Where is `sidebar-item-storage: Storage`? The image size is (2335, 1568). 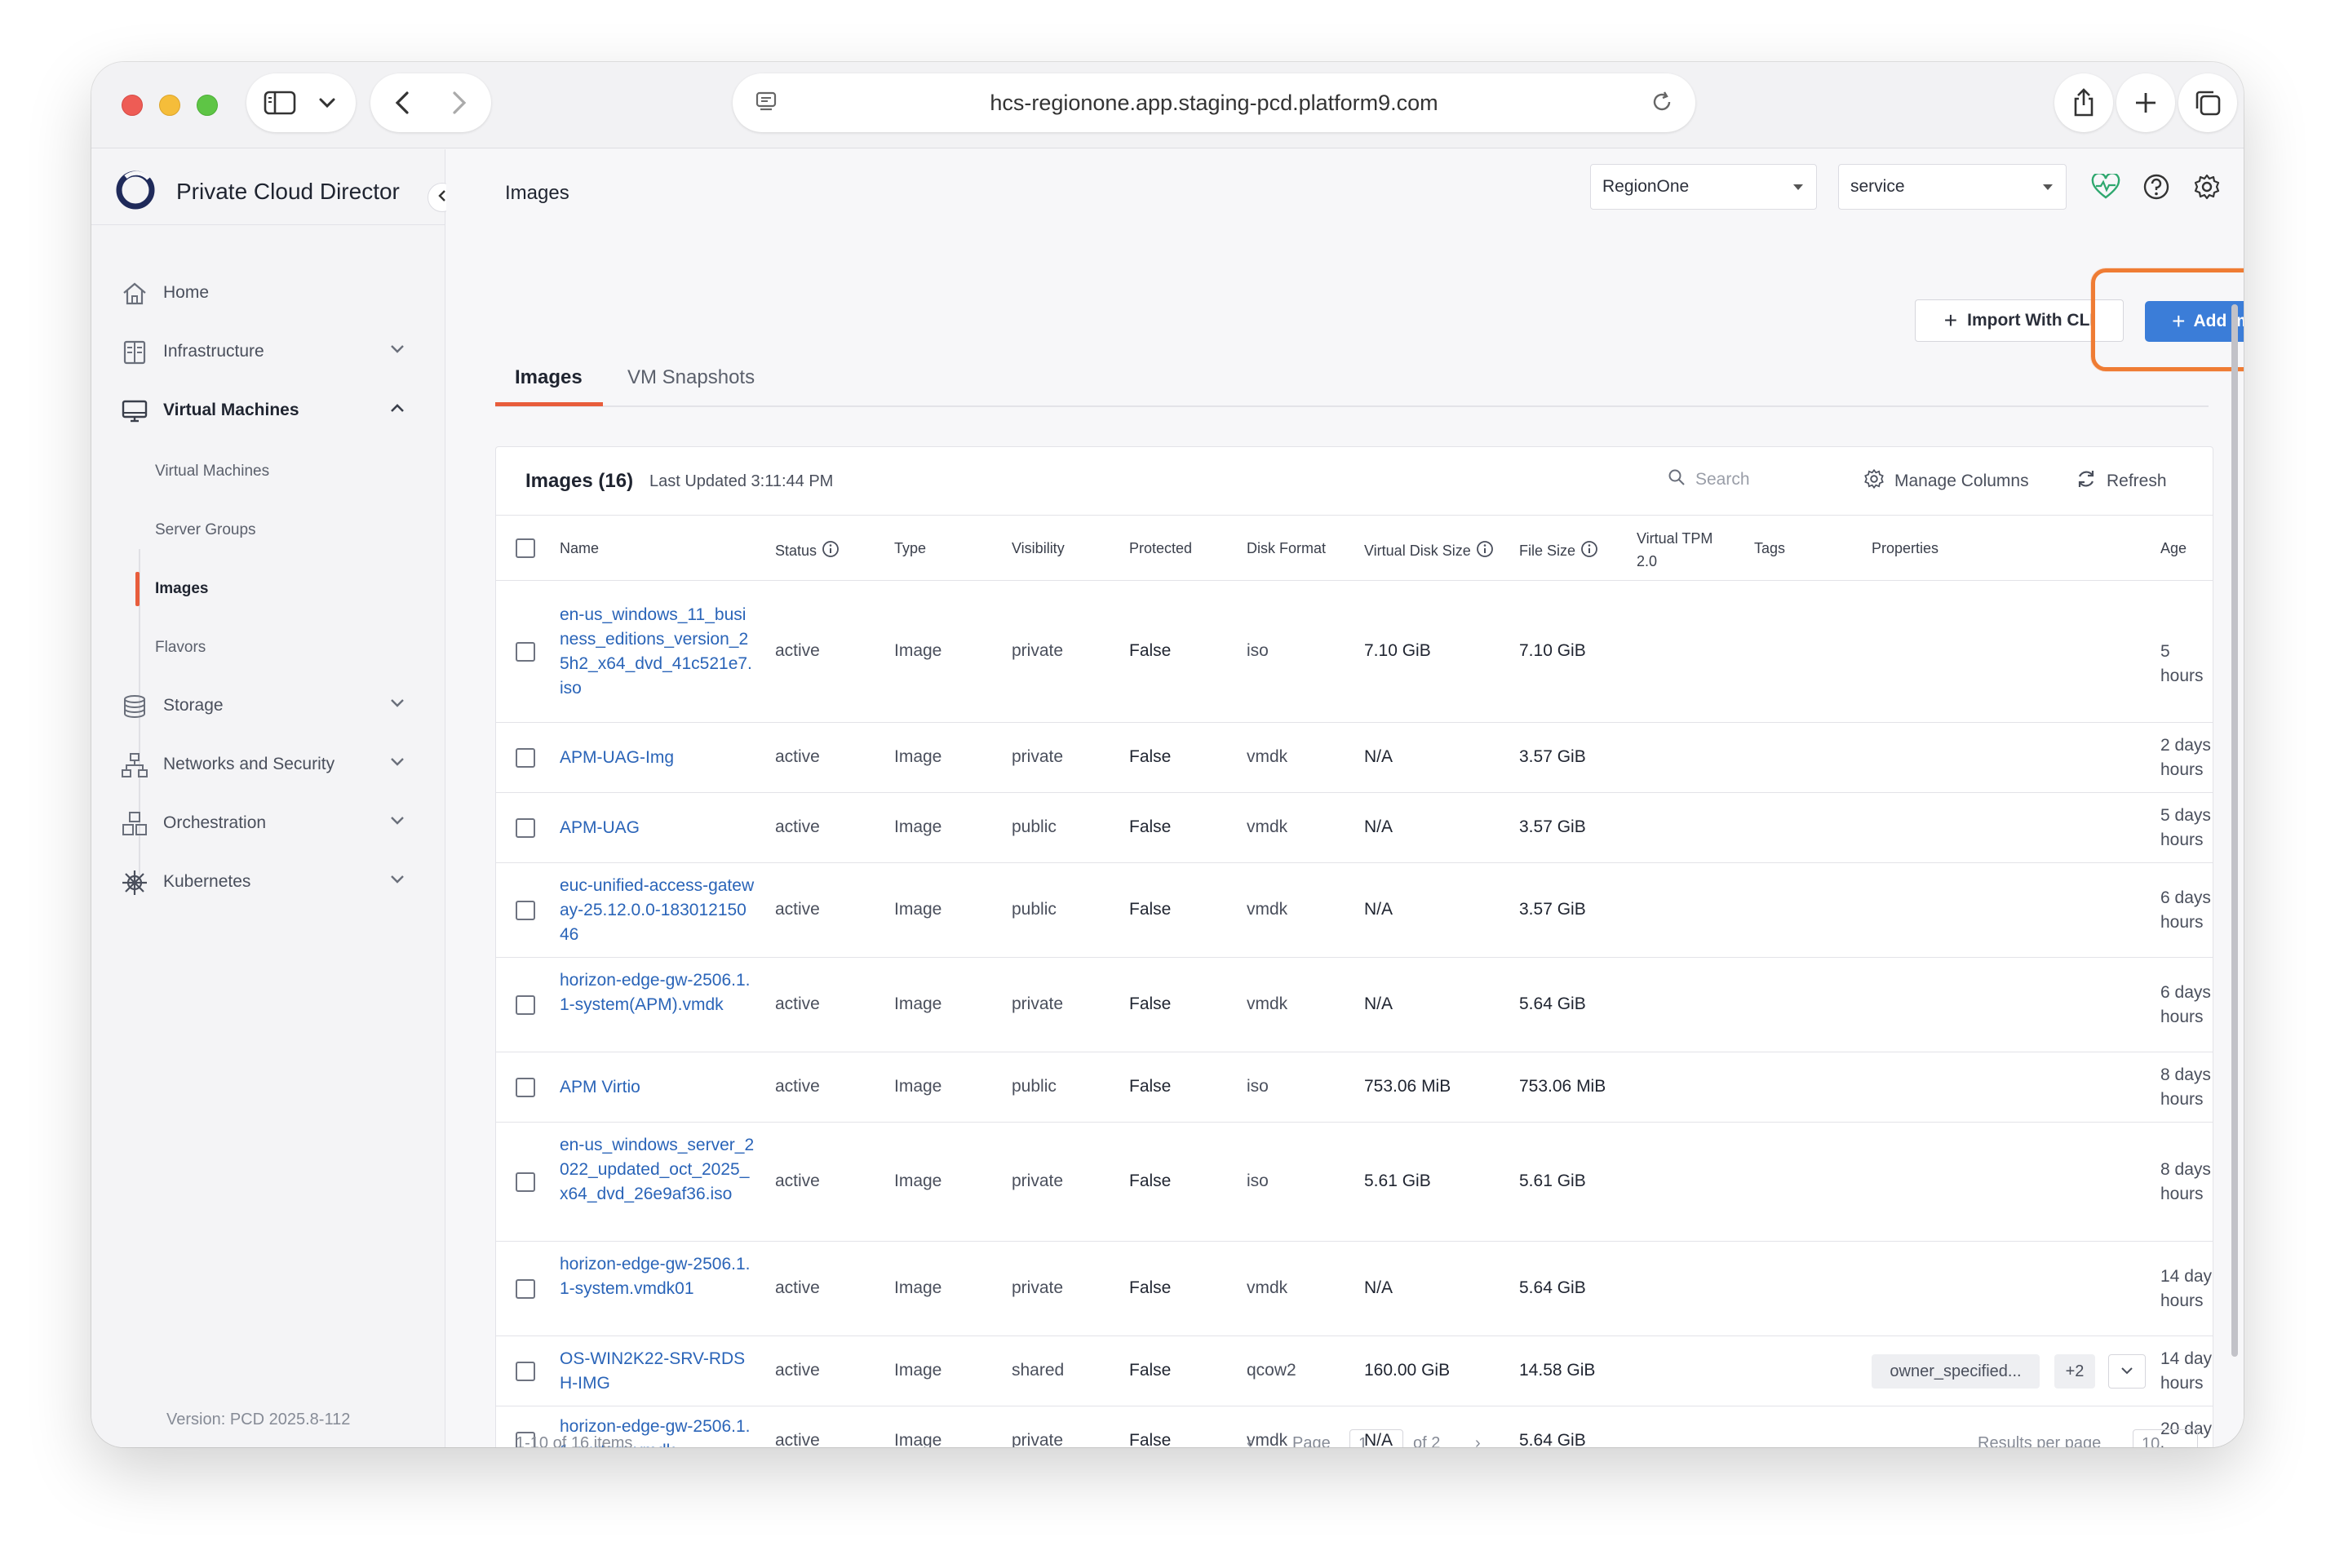 sidebar-item-storage: Storage is located at coordinates (268, 705).